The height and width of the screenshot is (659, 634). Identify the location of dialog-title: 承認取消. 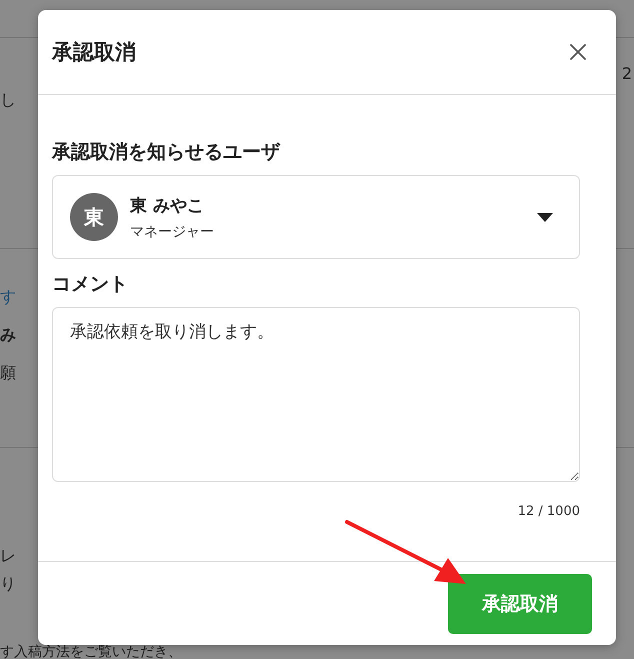
(94, 52).